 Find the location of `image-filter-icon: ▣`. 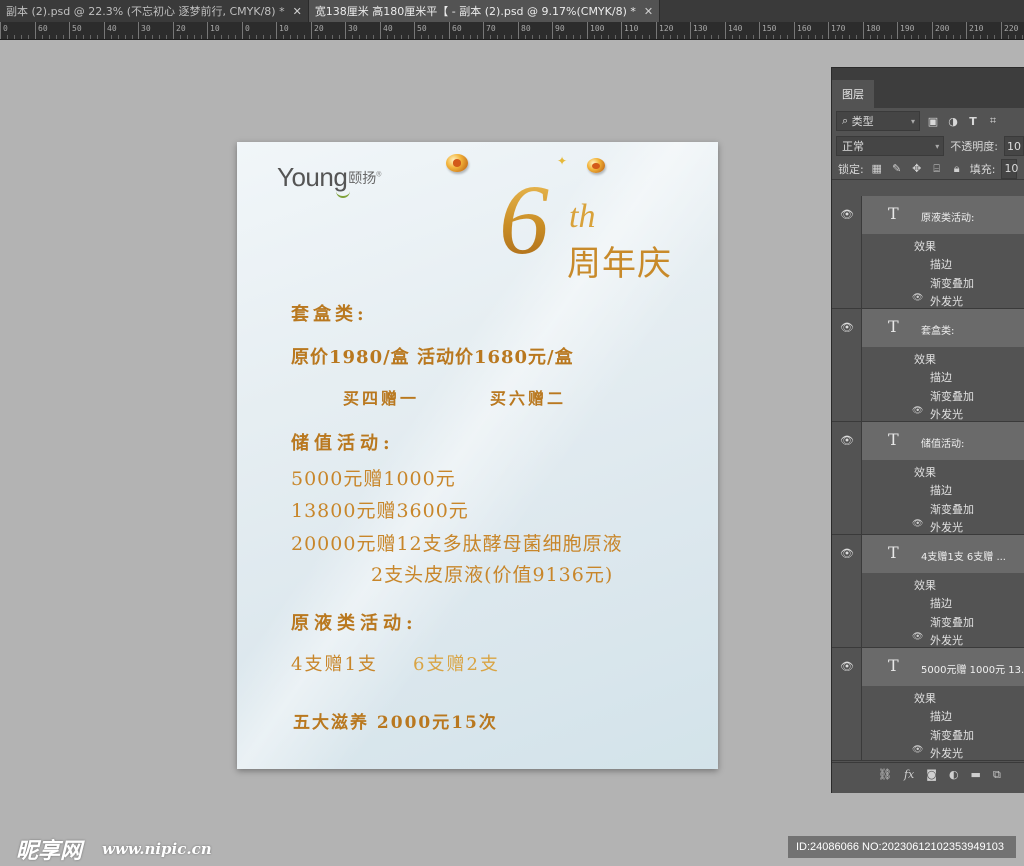

image-filter-icon: ▣ is located at coordinates (933, 121).